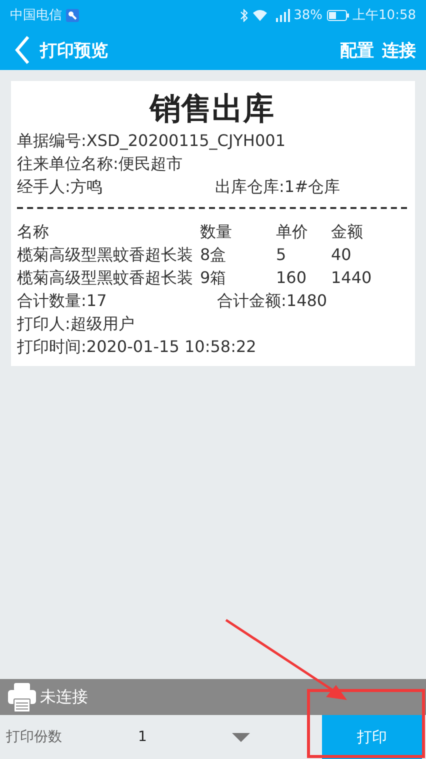  Describe the element at coordinates (308, 15) in the screenshot. I see `battery-percent: 38%` at that location.